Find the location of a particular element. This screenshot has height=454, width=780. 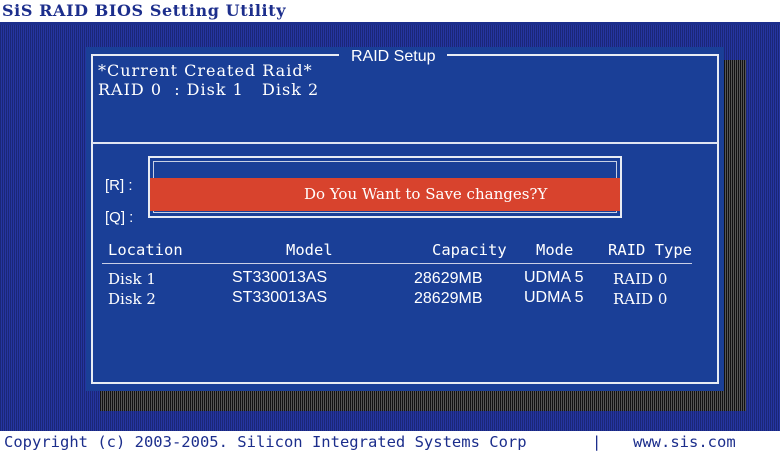

title-bar: SiS RAID BIOS Setting Utility is located at coordinates (390, 13).